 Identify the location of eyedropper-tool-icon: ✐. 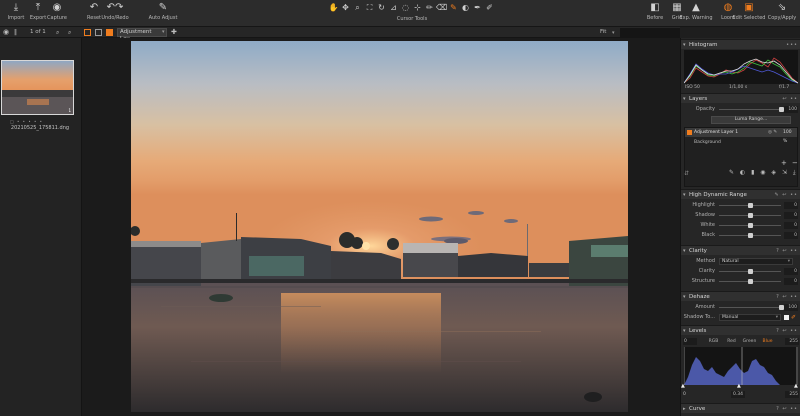
(489, 7).